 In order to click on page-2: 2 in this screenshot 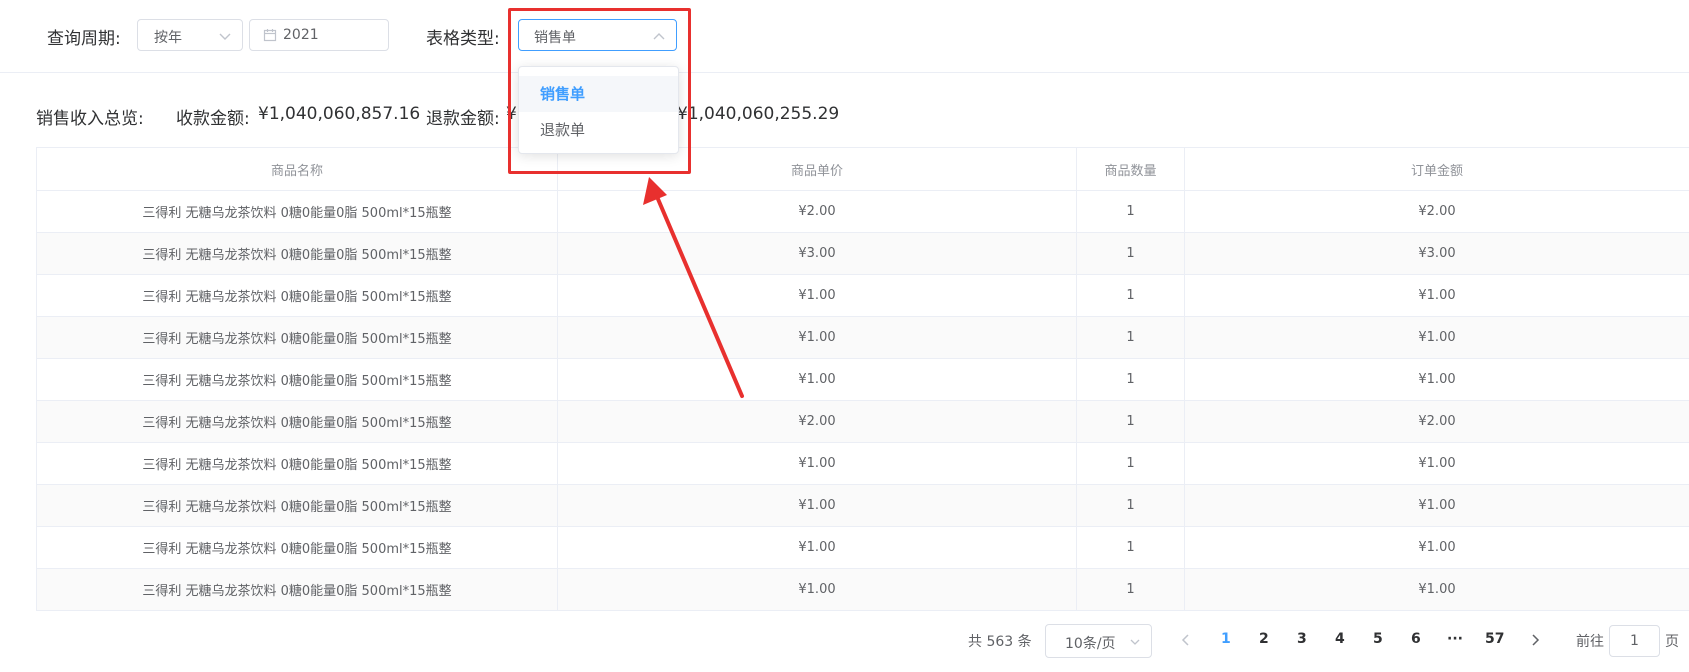, I will do `click(1264, 639)`.